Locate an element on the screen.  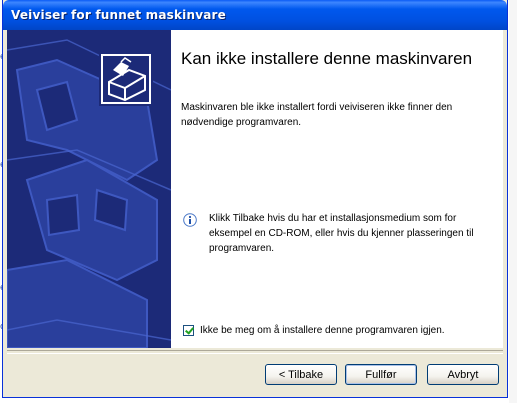
finish-button: Fullfør is located at coordinates (381, 374).